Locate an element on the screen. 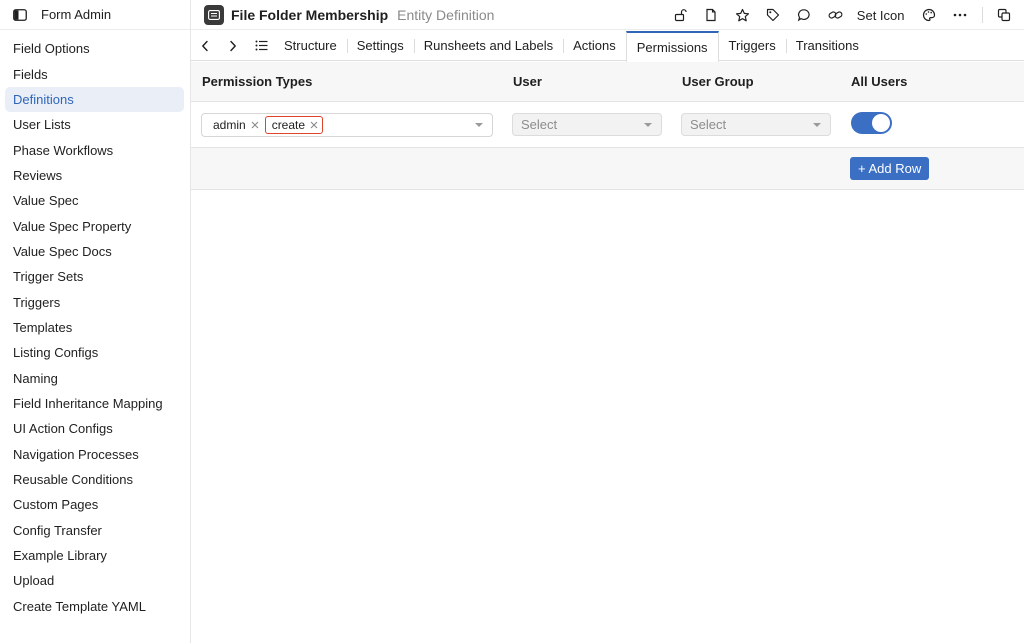  entity-icon is located at coordinates (214, 14).